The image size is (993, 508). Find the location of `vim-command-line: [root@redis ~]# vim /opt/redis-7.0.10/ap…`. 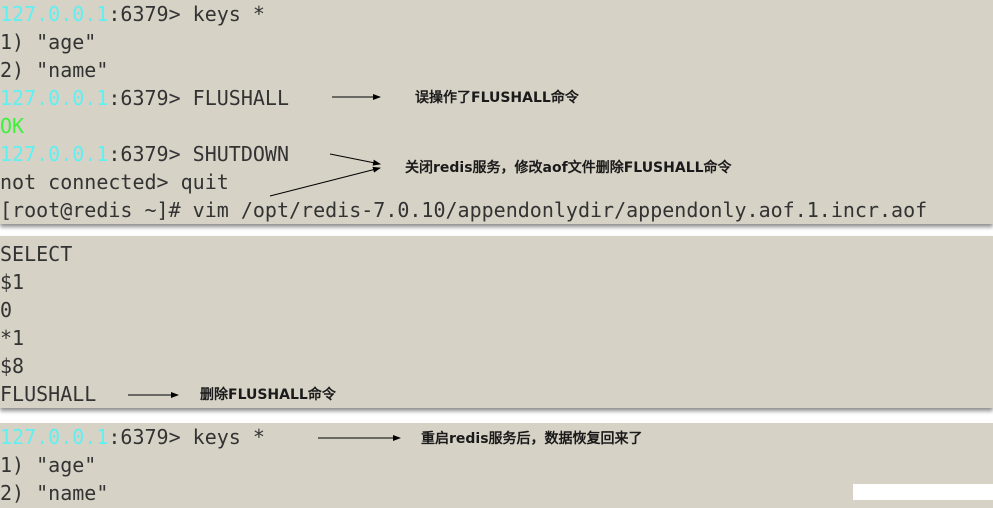

vim-command-line: [root@redis ~]# vim /opt/redis-7.0.10/ap… is located at coordinates (464, 210).